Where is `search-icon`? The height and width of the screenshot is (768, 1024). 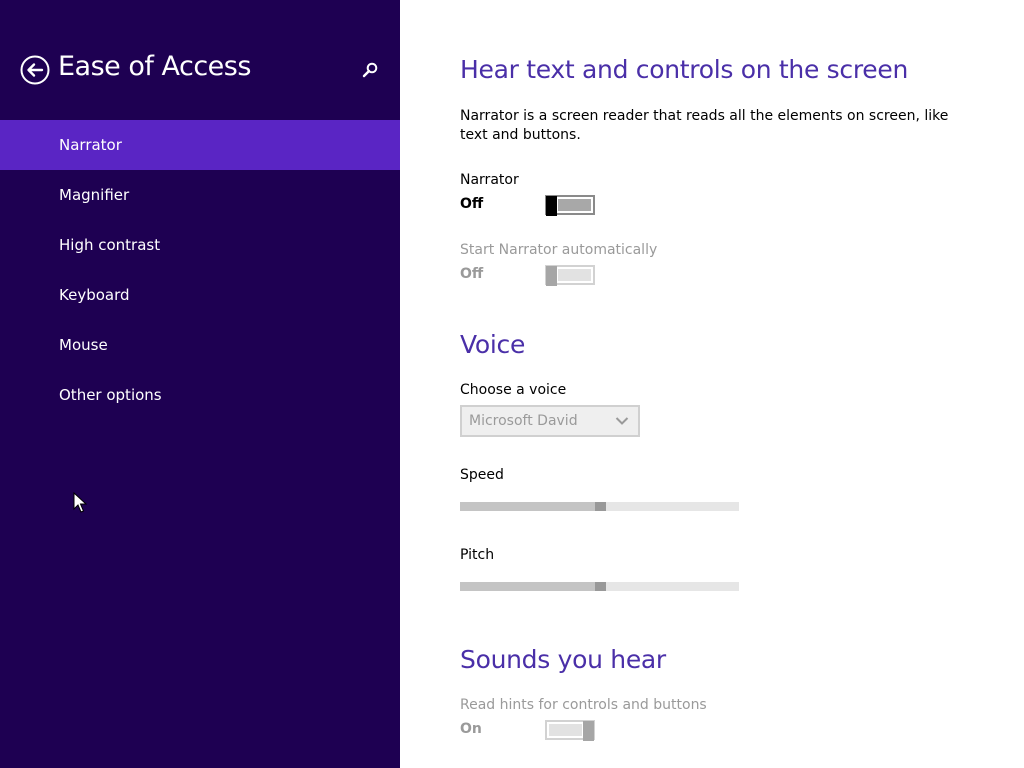 search-icon is located at coordinates (370, 70).